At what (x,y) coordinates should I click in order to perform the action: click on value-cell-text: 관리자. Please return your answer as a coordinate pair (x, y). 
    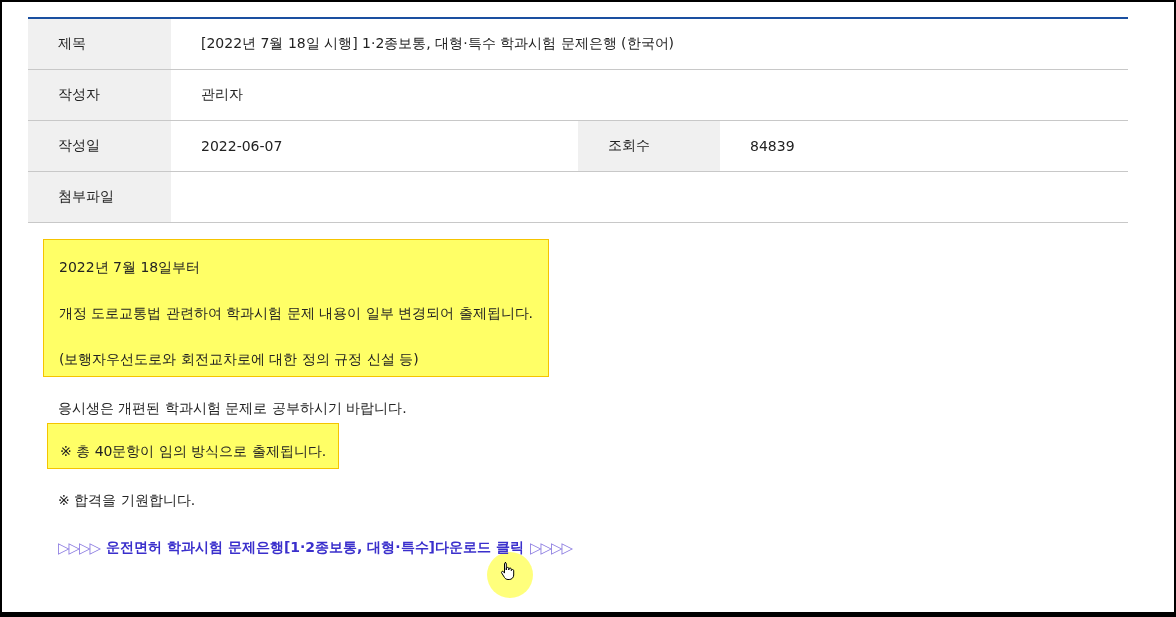
    Looking at the image, I should click on (222, 94).